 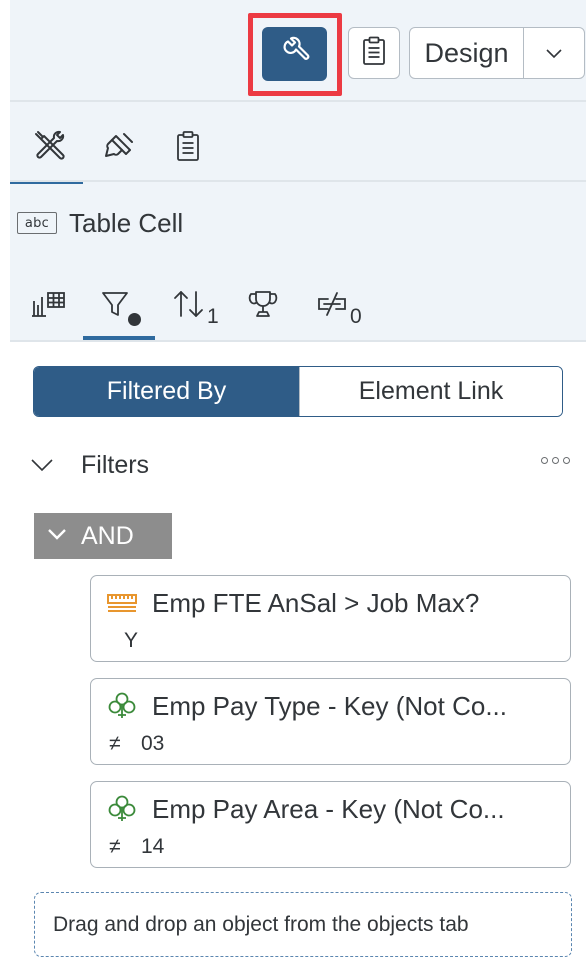 I want to click on tab-notes, so click(x=188, y=148).